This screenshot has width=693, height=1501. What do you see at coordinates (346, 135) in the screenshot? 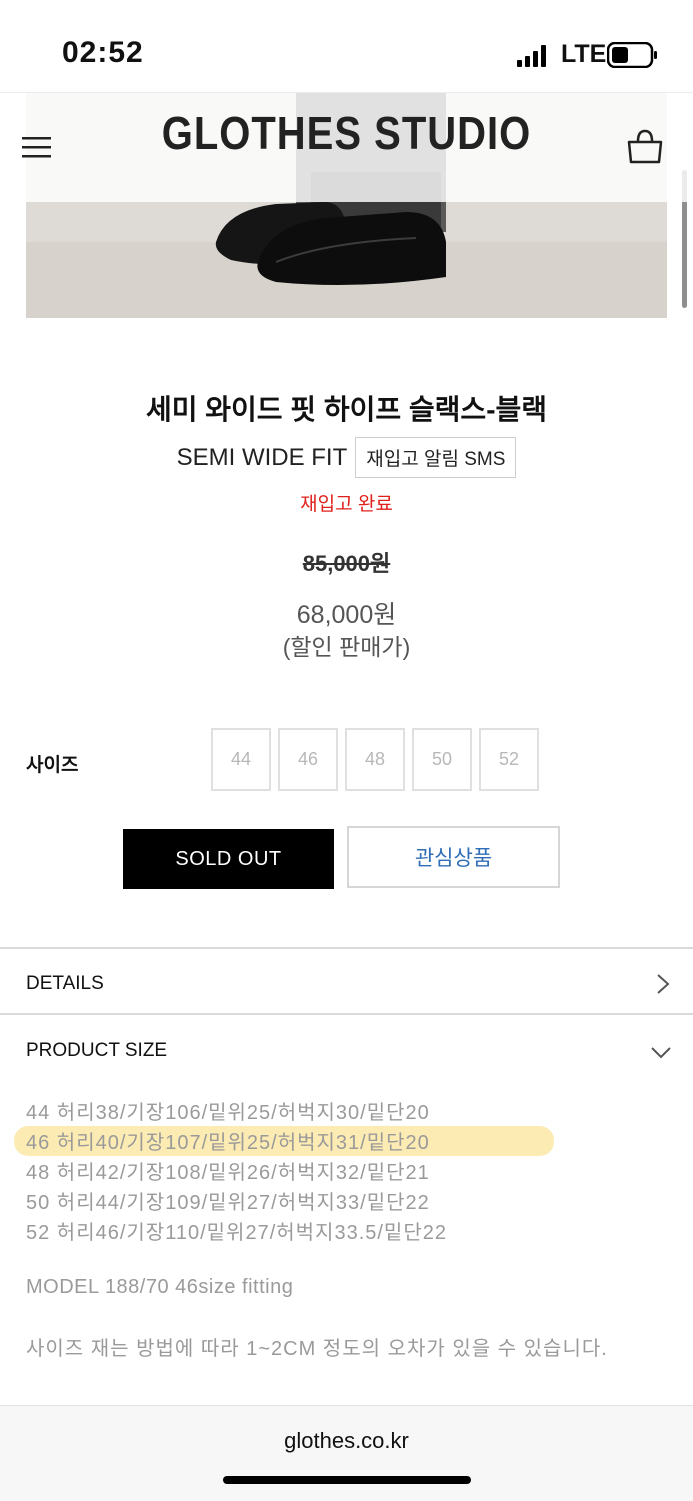
I see `brand-logo: GLOTHES STUDIO` at bounding box center [346, 135].